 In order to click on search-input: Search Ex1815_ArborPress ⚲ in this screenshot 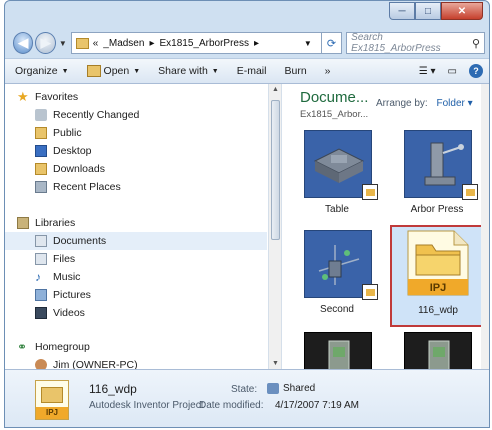, I will do `click(415, 43)`.